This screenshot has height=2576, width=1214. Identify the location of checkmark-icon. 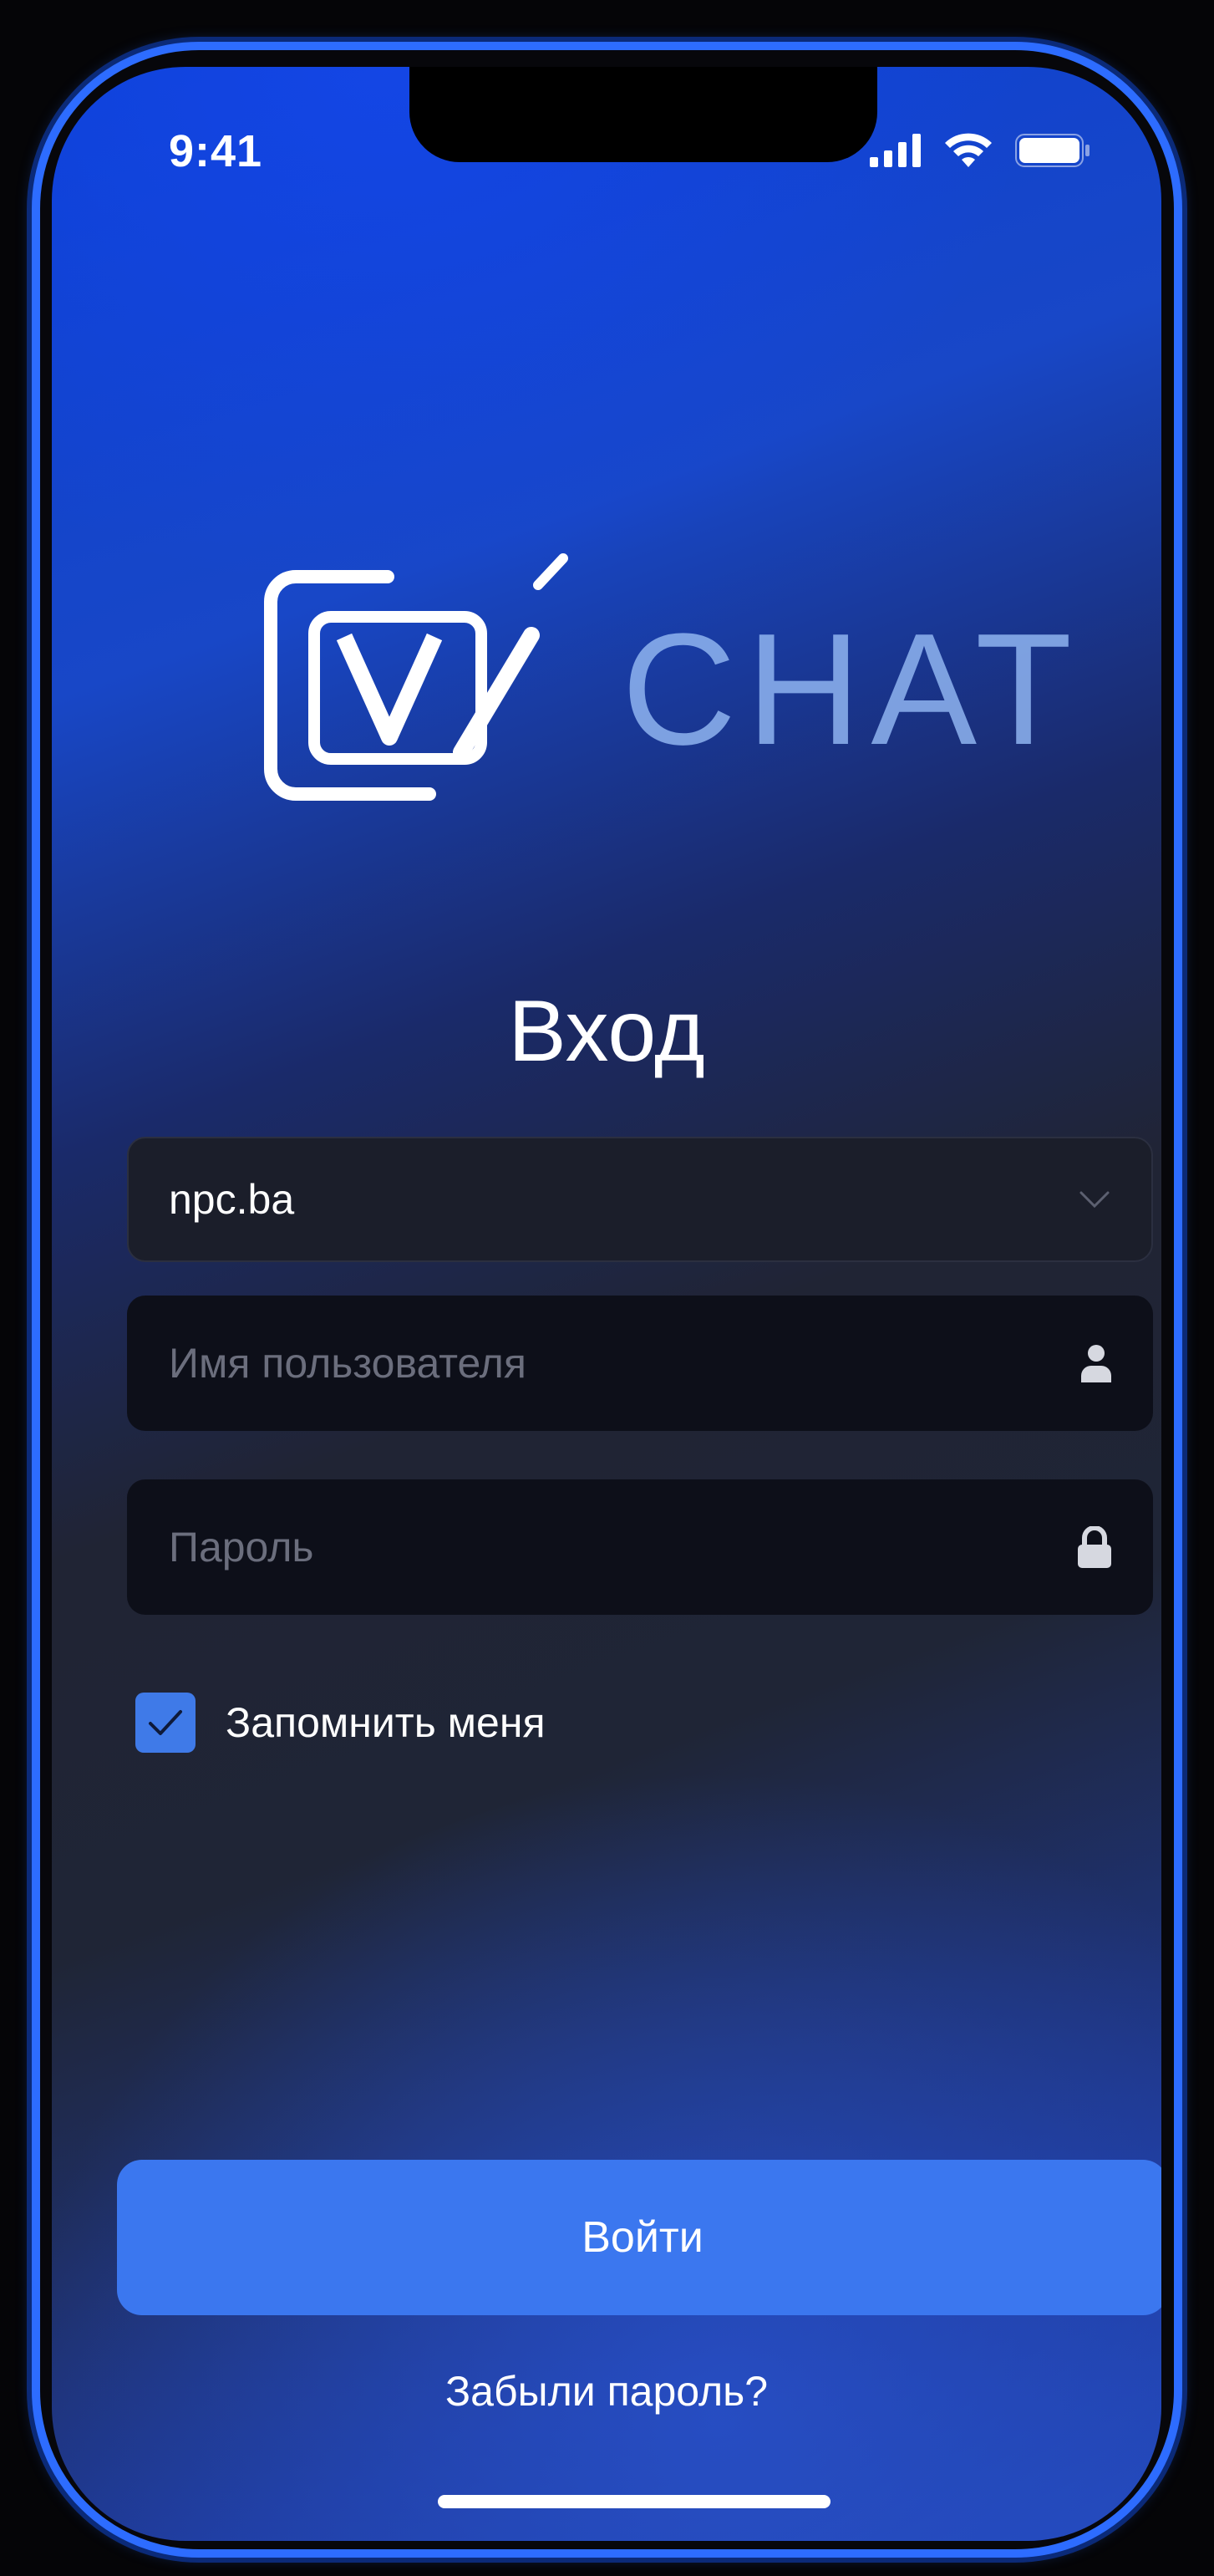
(165, 1722).